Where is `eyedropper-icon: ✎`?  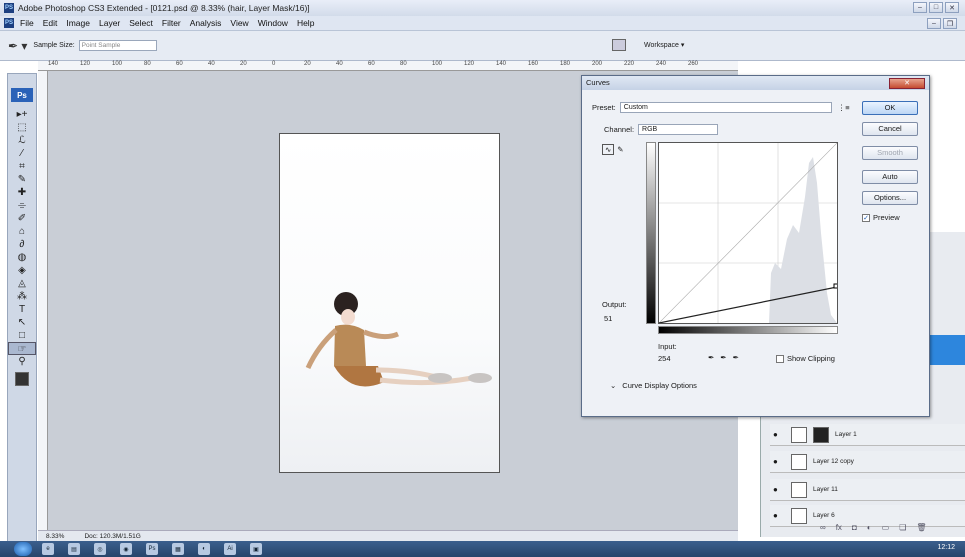 eyedropper-icon: ✎ is located at coordinates (22, 179).